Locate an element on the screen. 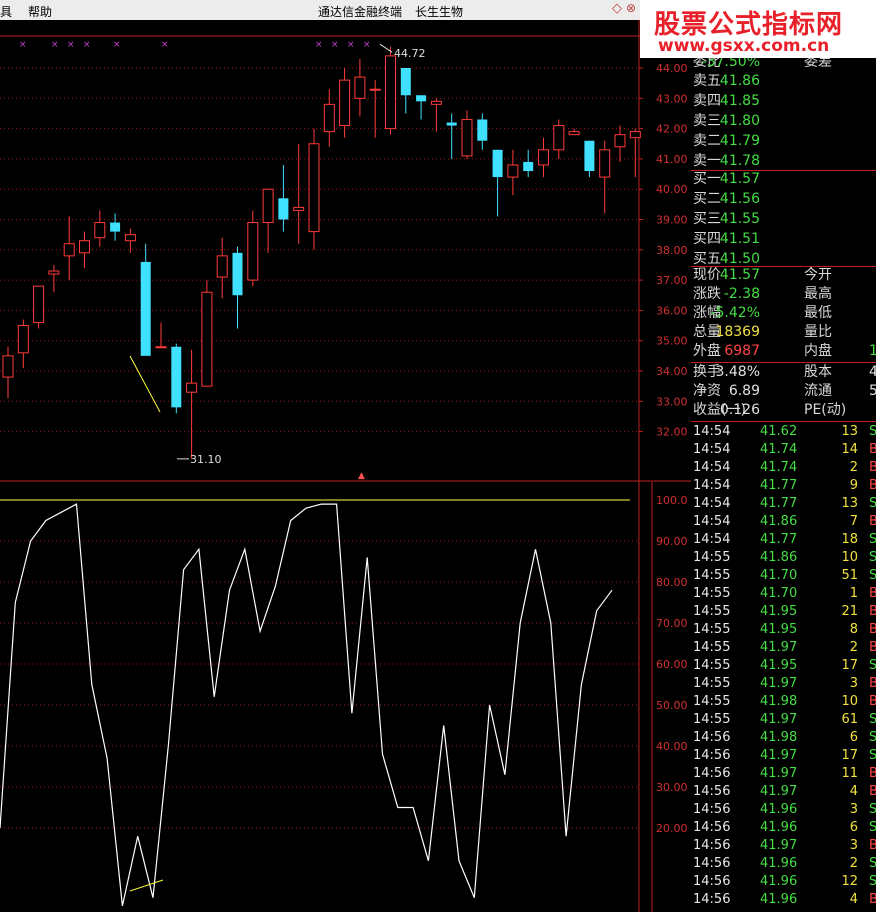  quote-row: 收益(一) 0.126 PE(动) is located at coordinates (783, 410).